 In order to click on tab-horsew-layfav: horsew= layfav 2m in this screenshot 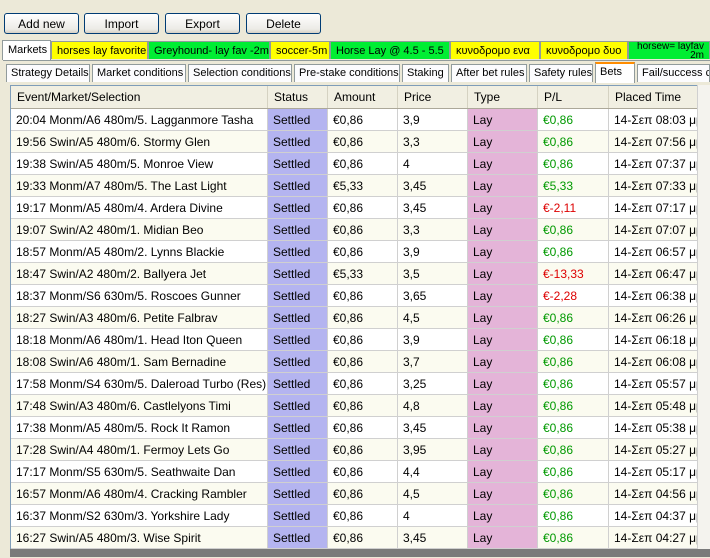, I will do `click(669, 50)`.